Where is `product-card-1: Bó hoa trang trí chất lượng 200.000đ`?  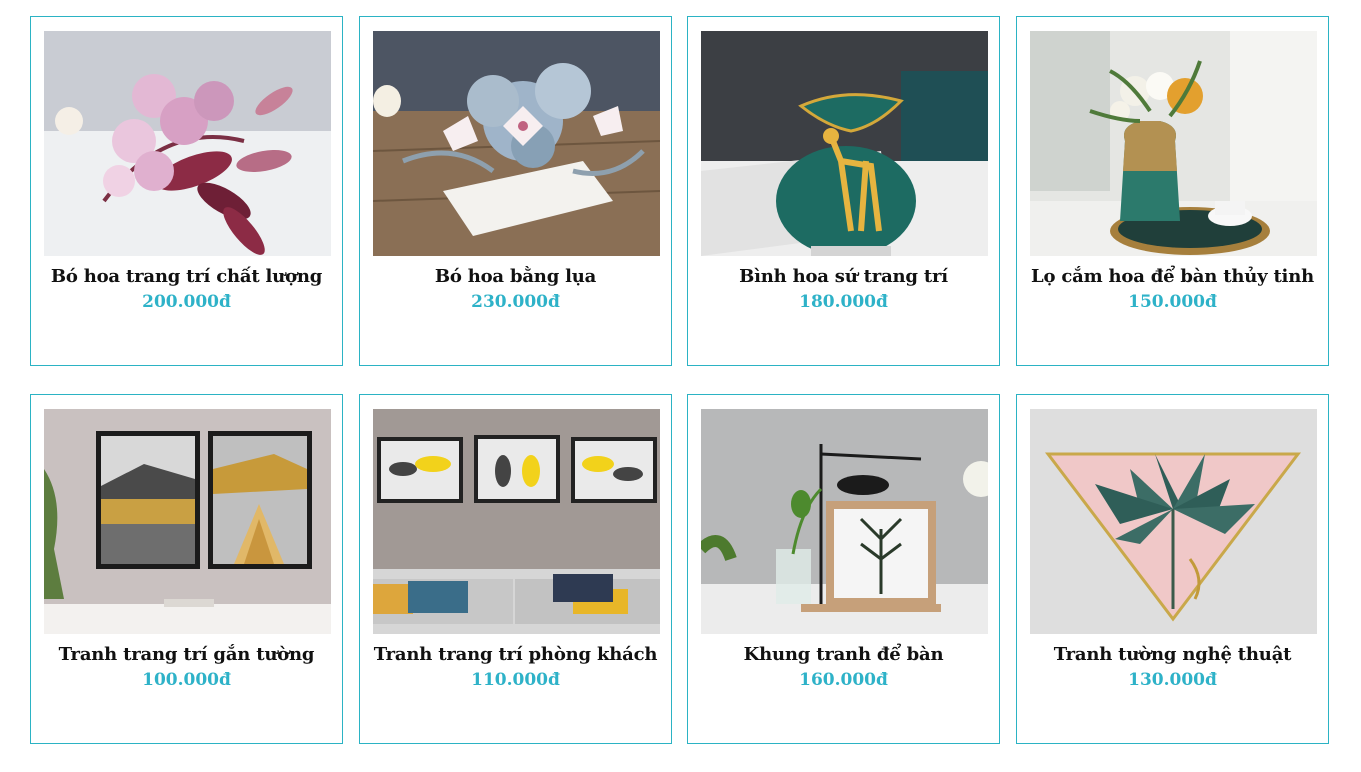 product-card-1: Bó hoa trang trí chất lượng 200.000đ is located at coordinates (186, 191).